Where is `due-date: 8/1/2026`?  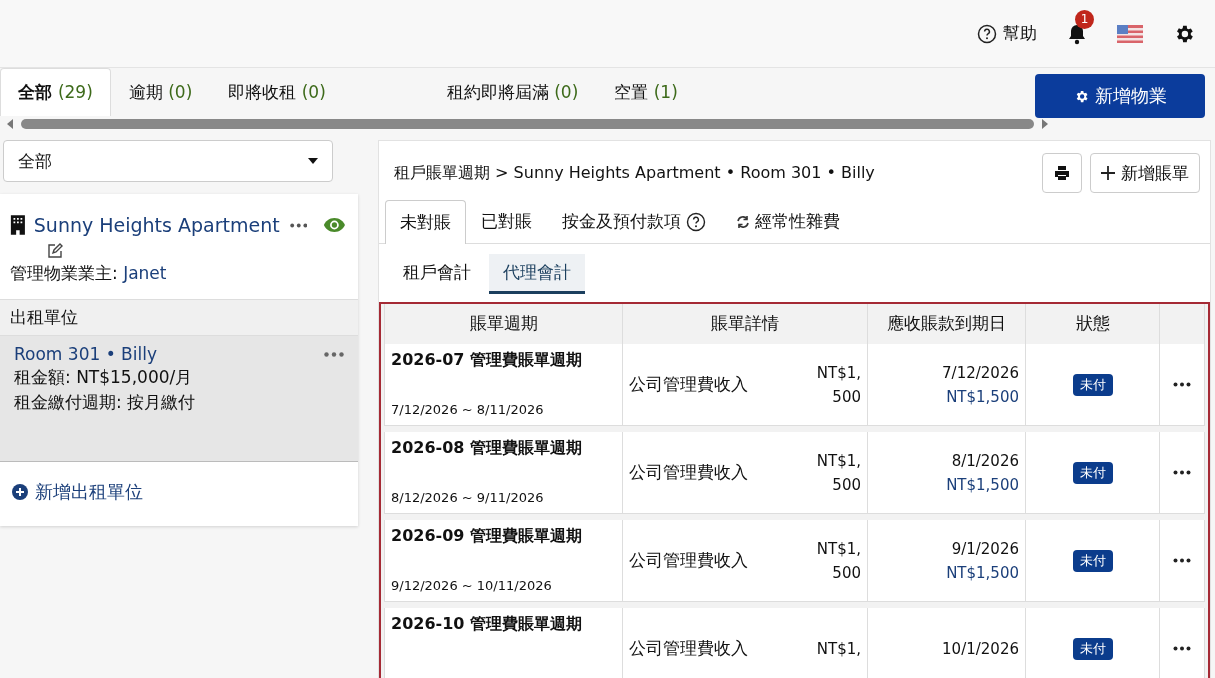 due-date: 8/1/2026 is located at coordinates (985, 461).